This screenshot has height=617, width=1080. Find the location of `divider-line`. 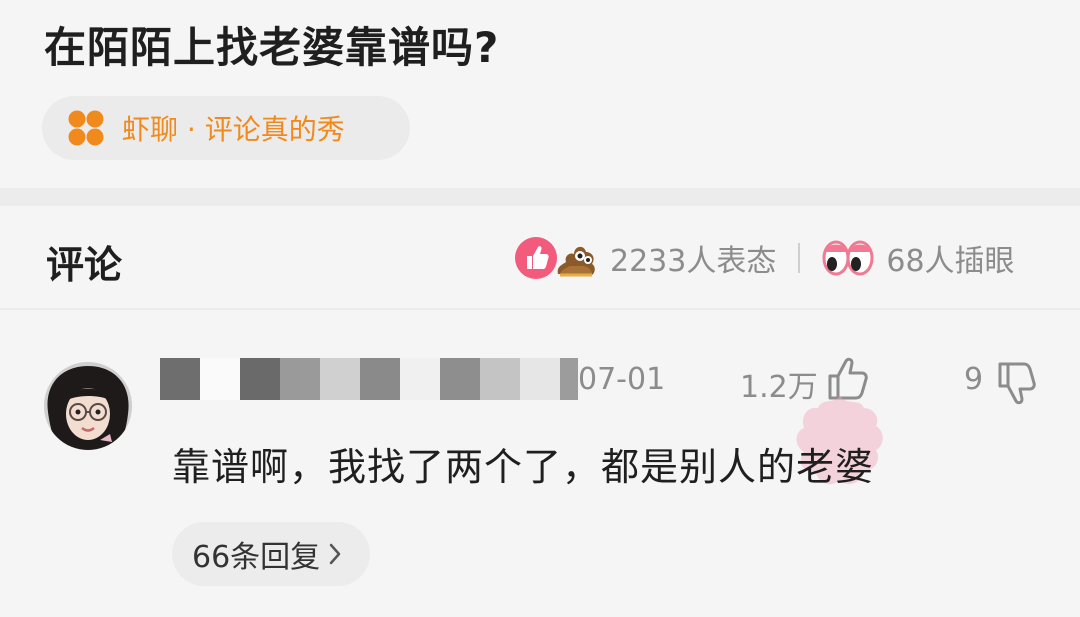

divider-line is located at coordinates (540, 309).